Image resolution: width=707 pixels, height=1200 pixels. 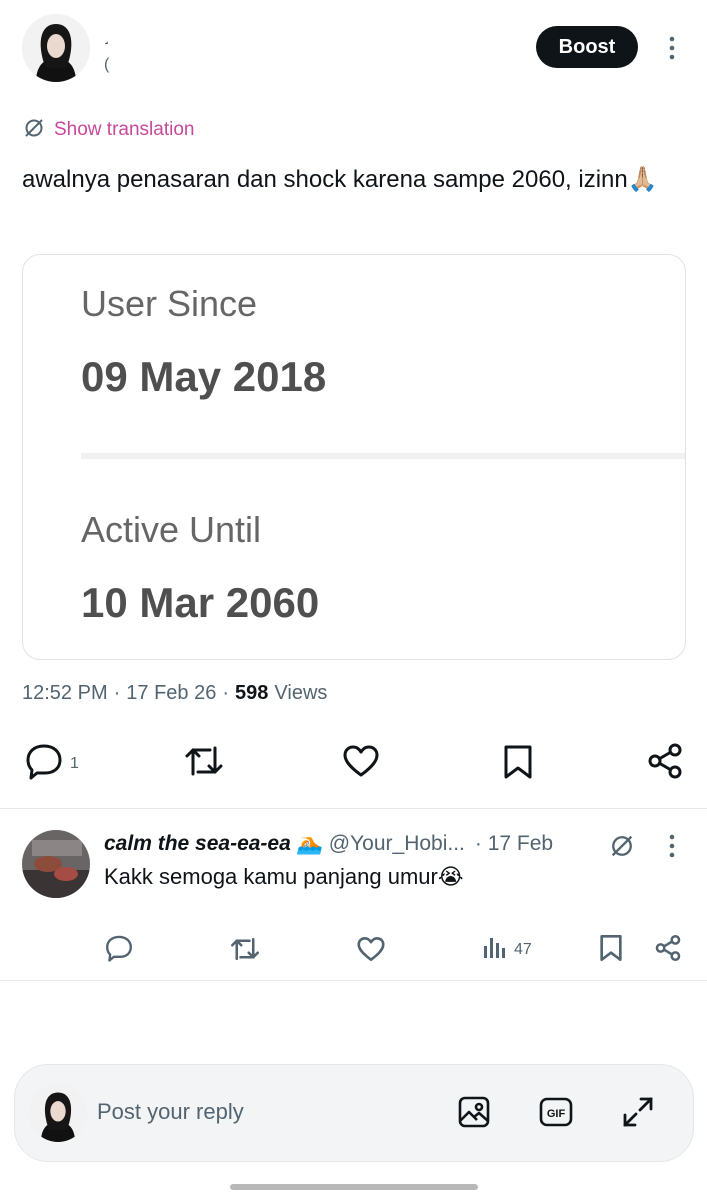 I want to click on expand-icon, so click(x=638, y=1114).